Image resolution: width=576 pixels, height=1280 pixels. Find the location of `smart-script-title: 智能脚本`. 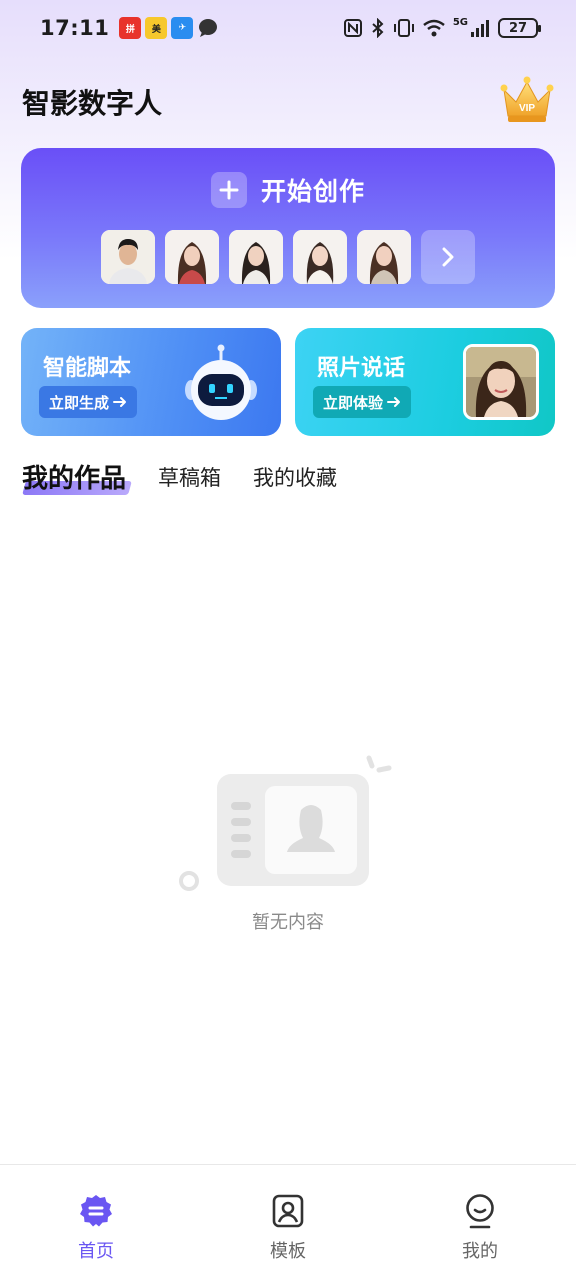

smart-script-title: 智能脚本 is located at coordinates (87, 368).